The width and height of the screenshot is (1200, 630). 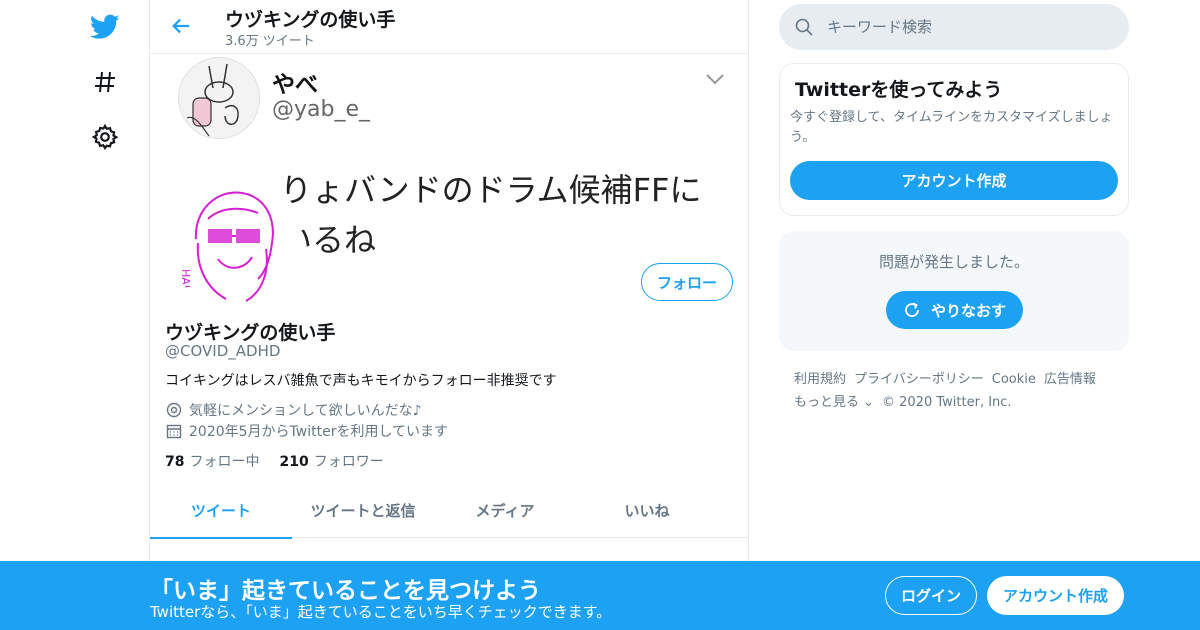 What do you see at coordinates (185, 285) in the screenshot?
I see `svg-text: HAHA` at bounding box center [185, 285].